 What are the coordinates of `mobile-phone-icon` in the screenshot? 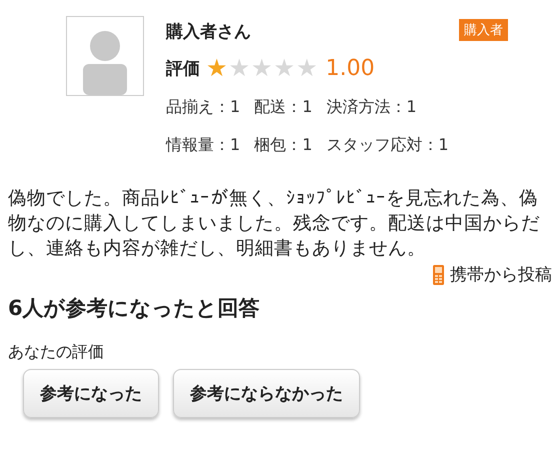 It's located at (438, 274).